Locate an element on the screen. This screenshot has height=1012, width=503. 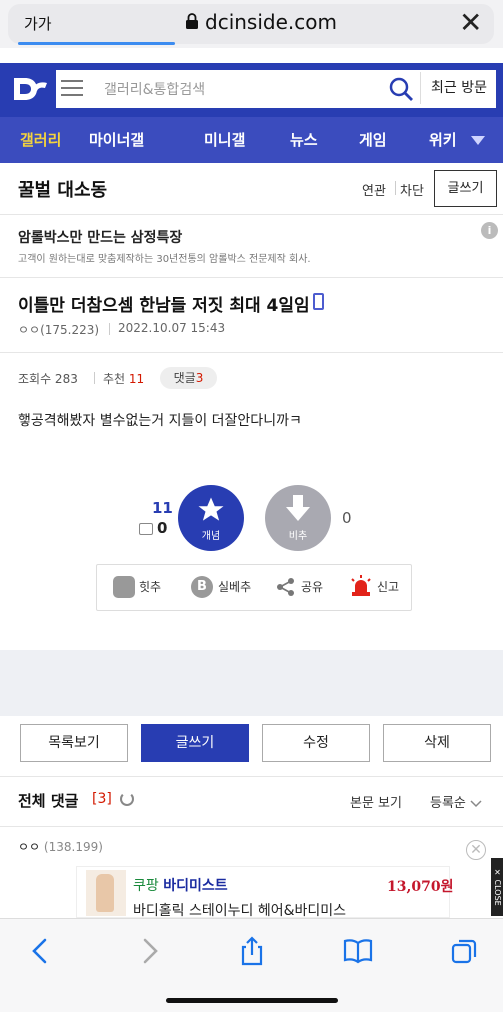
report-button: 신고 is located at coordinates (388, 586).